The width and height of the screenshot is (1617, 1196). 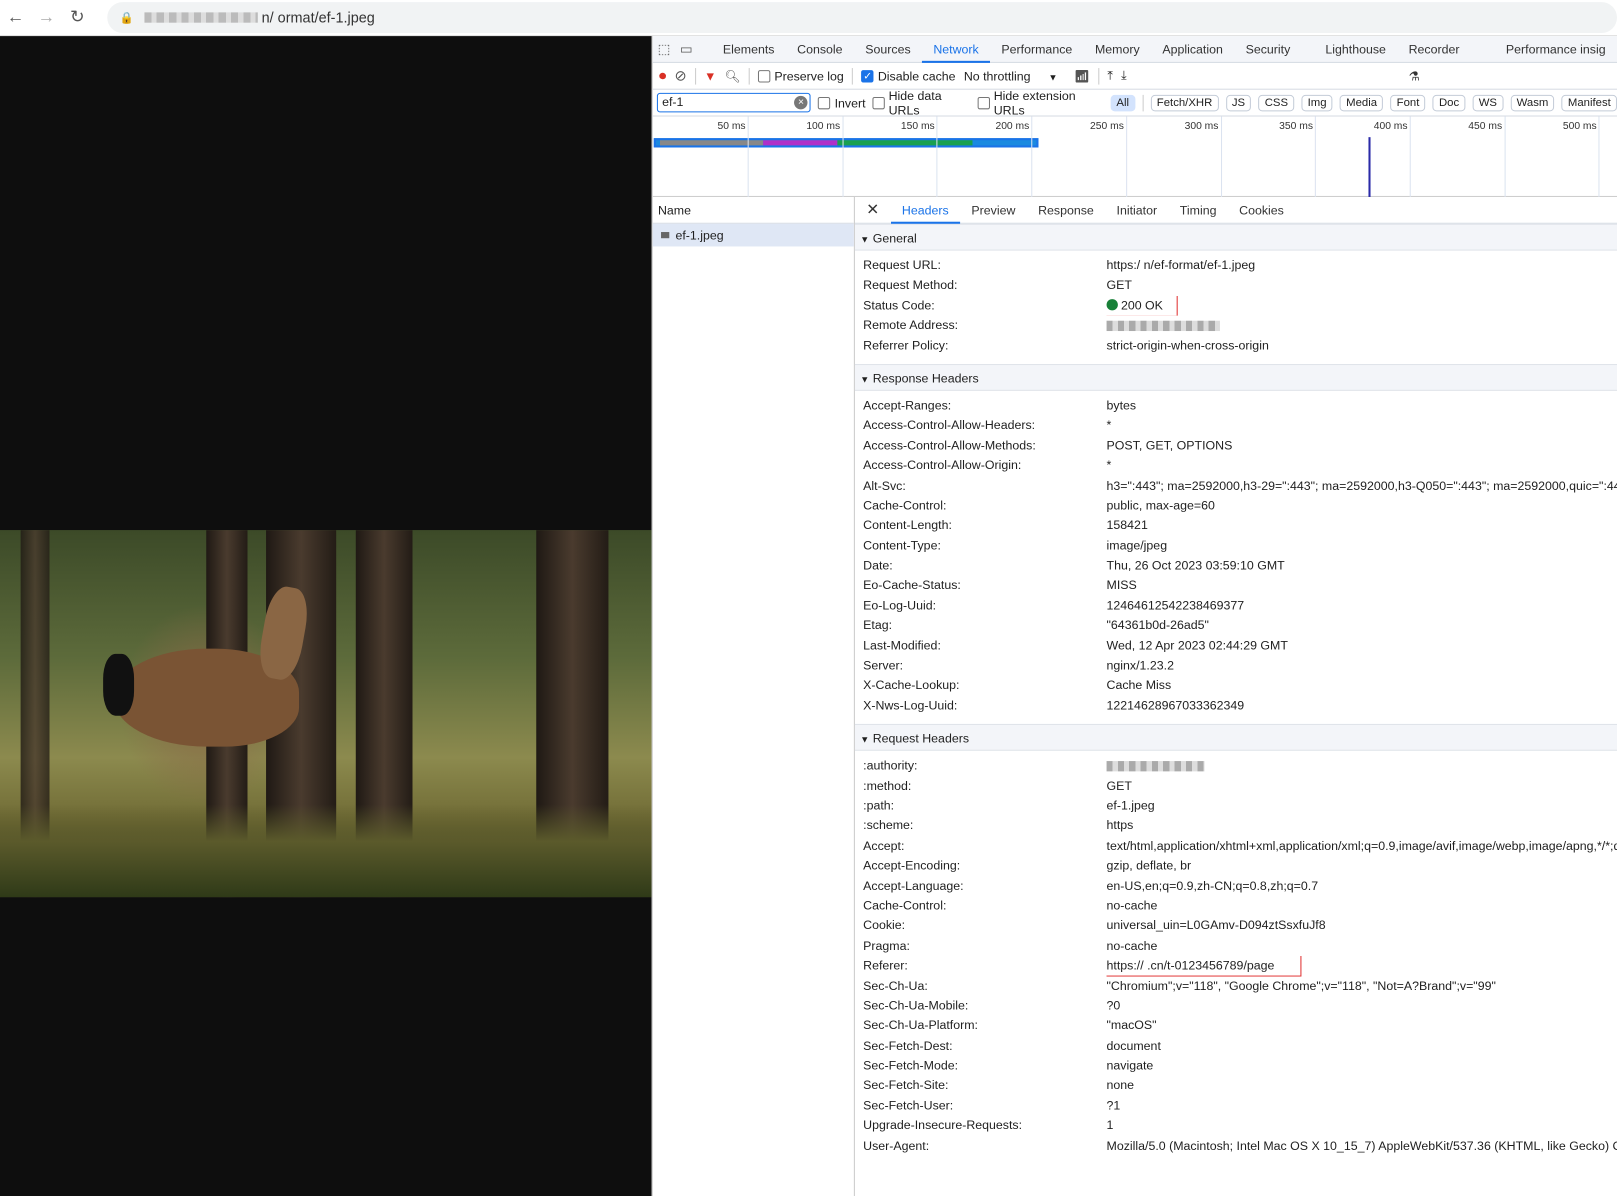 I want to click on filter-icon: ▼, so click(x=710, y=76).